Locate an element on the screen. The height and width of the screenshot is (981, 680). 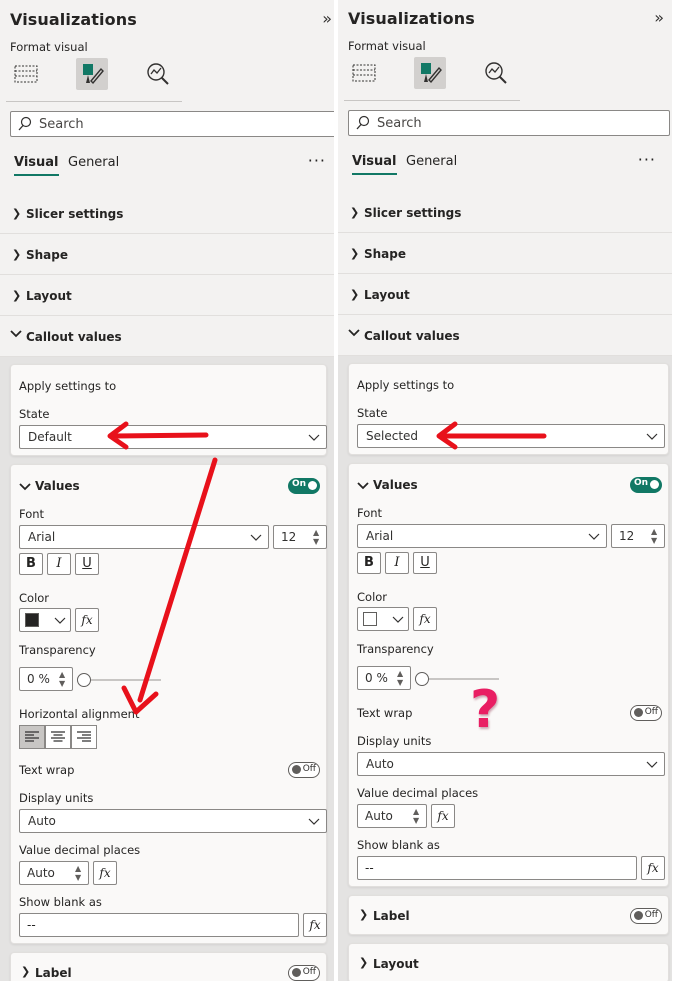
format-tabs: Visual General ··· is located at coordinates (512, 165).